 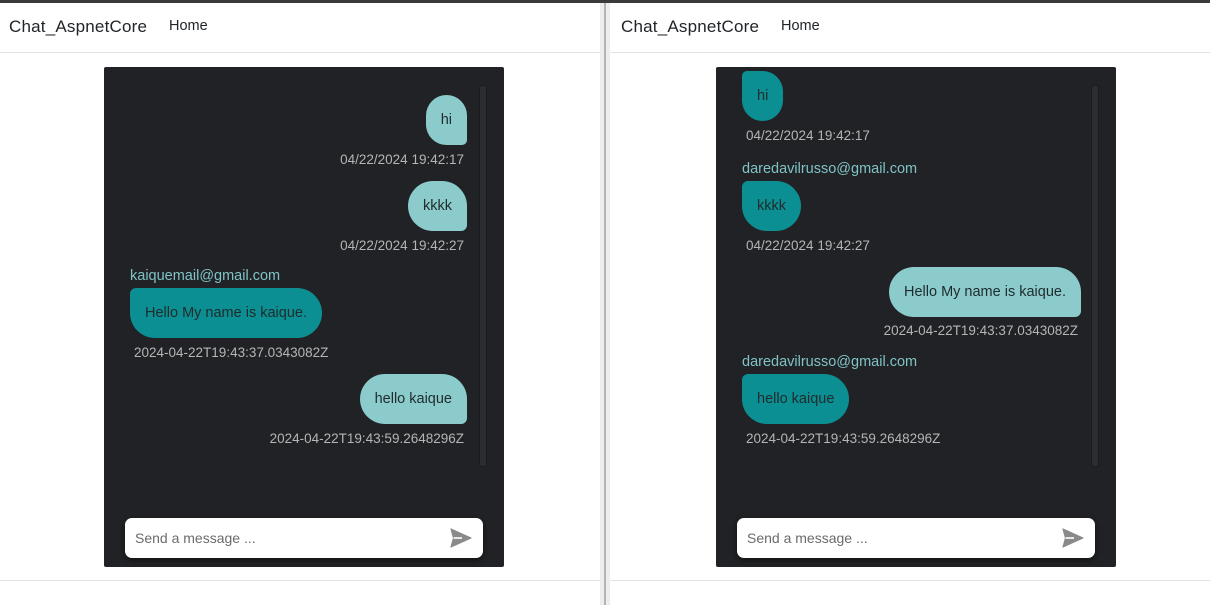 What do you see at coordinates (605, 304) in the screenshot?
I see `window-divider-handle` at bounding box center [605, 304].